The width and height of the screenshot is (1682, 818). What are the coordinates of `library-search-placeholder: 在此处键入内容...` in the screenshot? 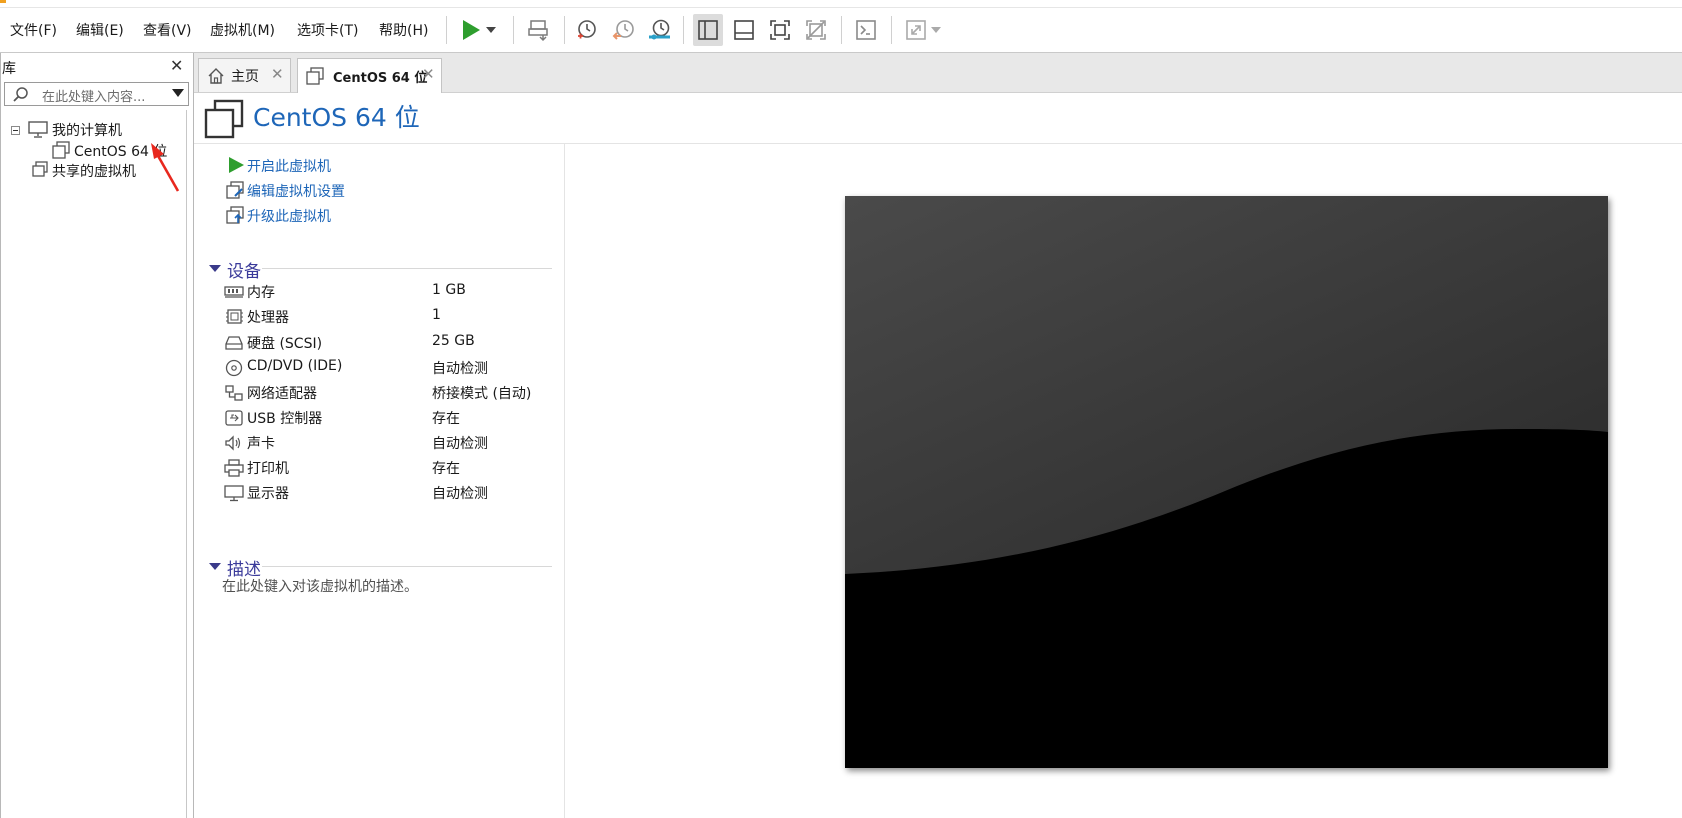 It's located at (94, 97).